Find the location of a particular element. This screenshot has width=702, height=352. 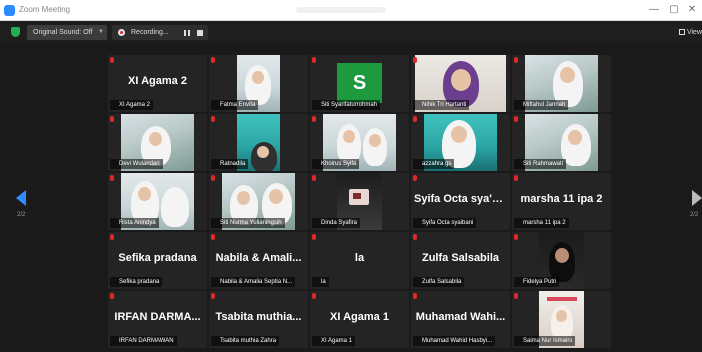

participant-name-label: Tsabita muthia Zahra is located at coordinates (245, 341).